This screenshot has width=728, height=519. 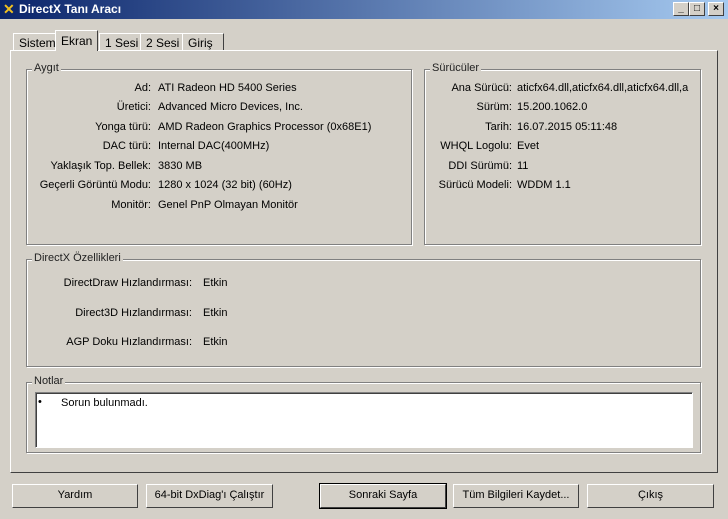 I want to click on driver-model-value: WDDM 1.1, so click(x=544, y=185).